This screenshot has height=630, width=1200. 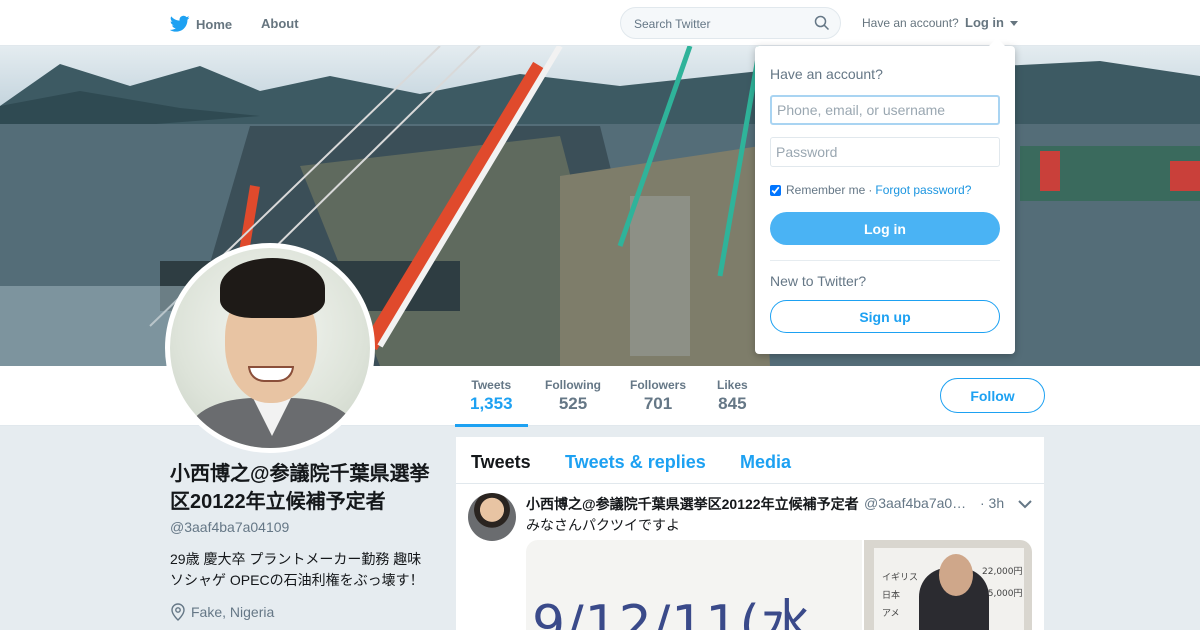 I want to click on caret-down-icon, so click(x=1013, y=24).